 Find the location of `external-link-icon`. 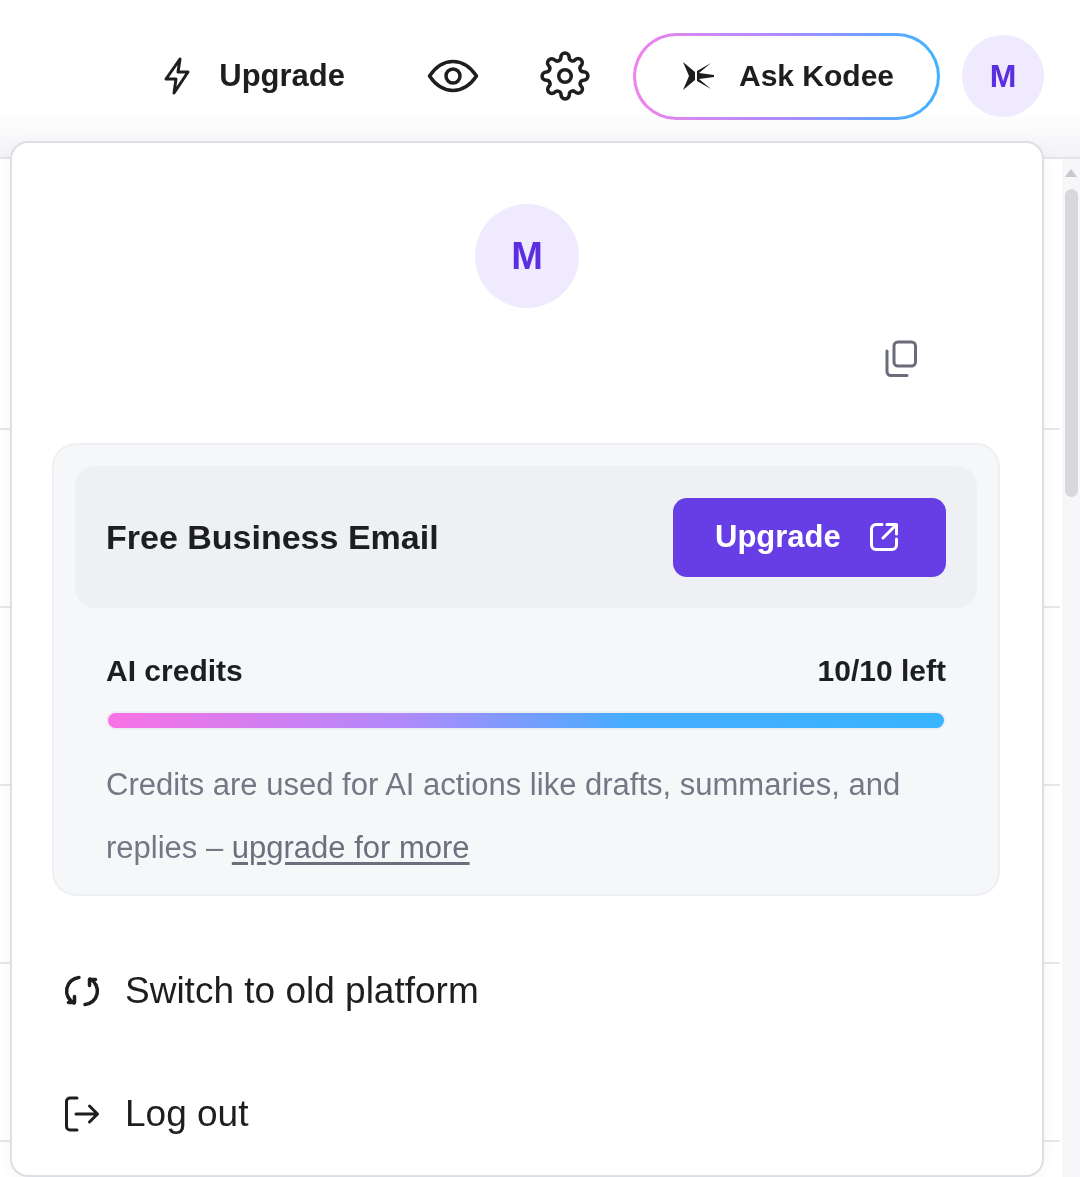

external-link-icon is located at coordinates (883, 537).